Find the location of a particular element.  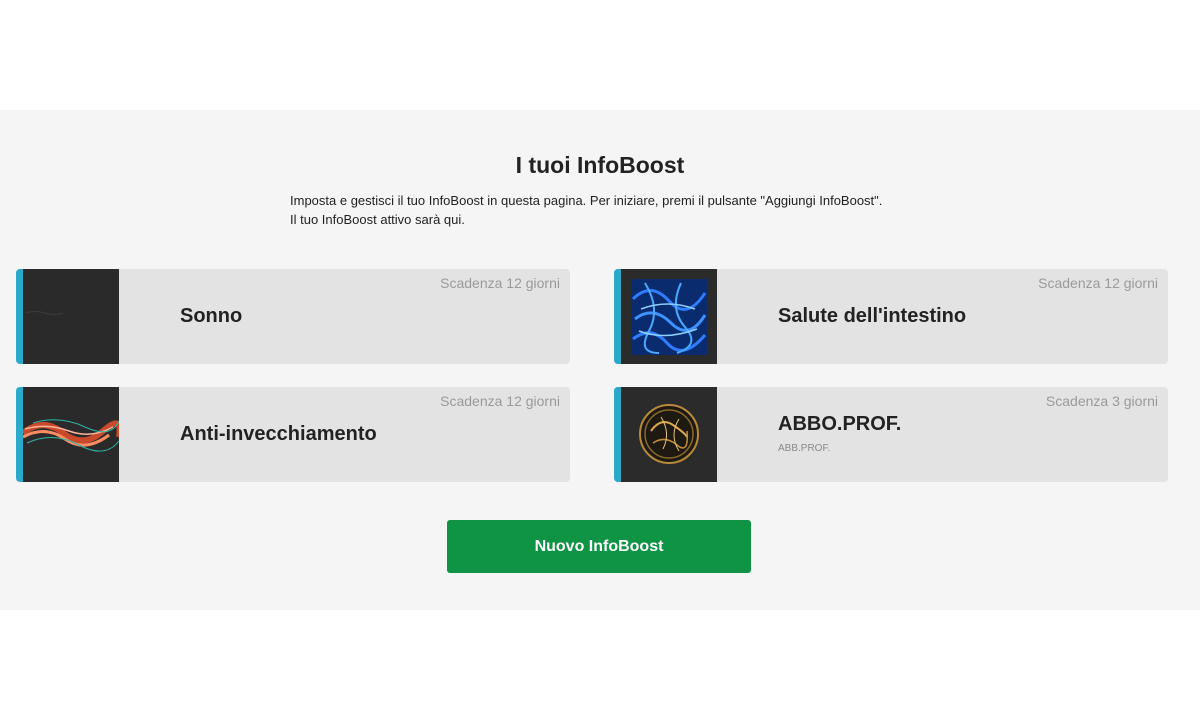

blue-energy-thumbnail-icon is located at coordinates (669, 316).